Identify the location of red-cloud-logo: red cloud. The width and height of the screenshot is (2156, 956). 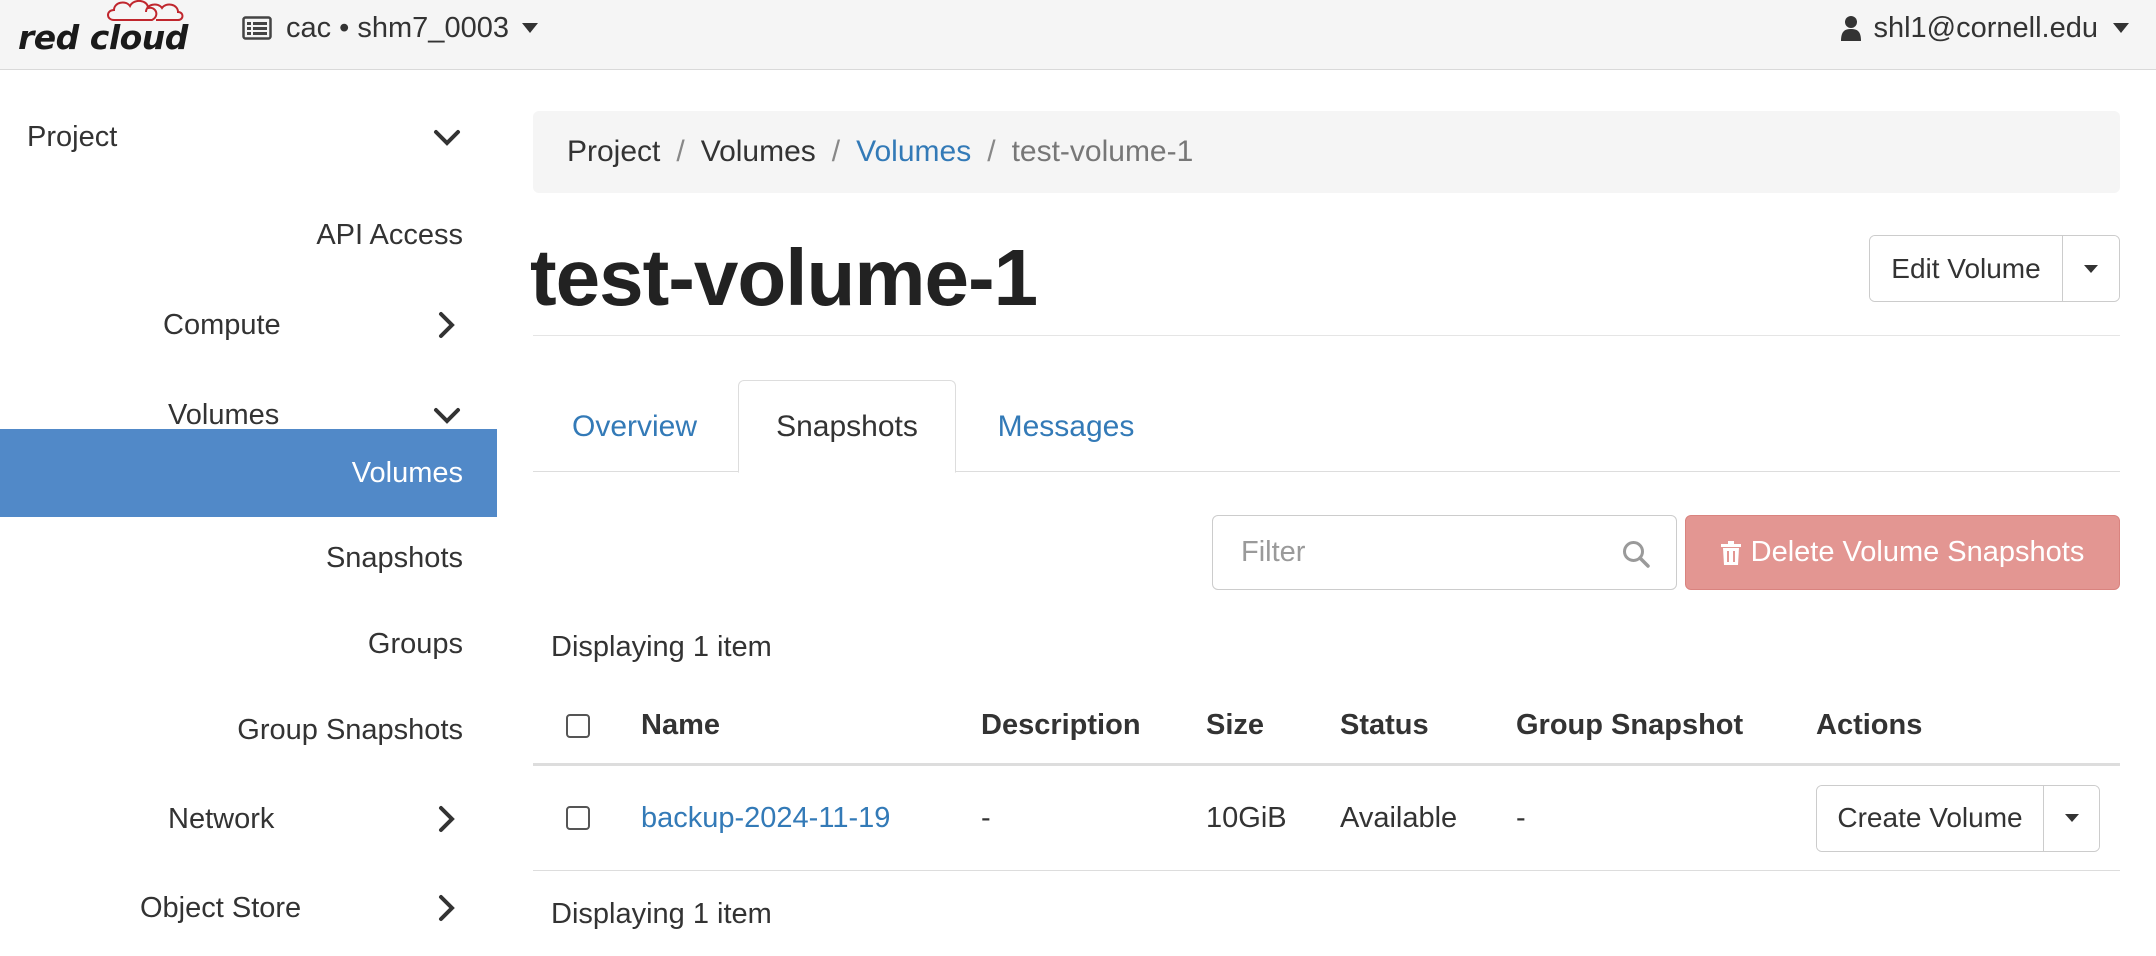
(102, 33).